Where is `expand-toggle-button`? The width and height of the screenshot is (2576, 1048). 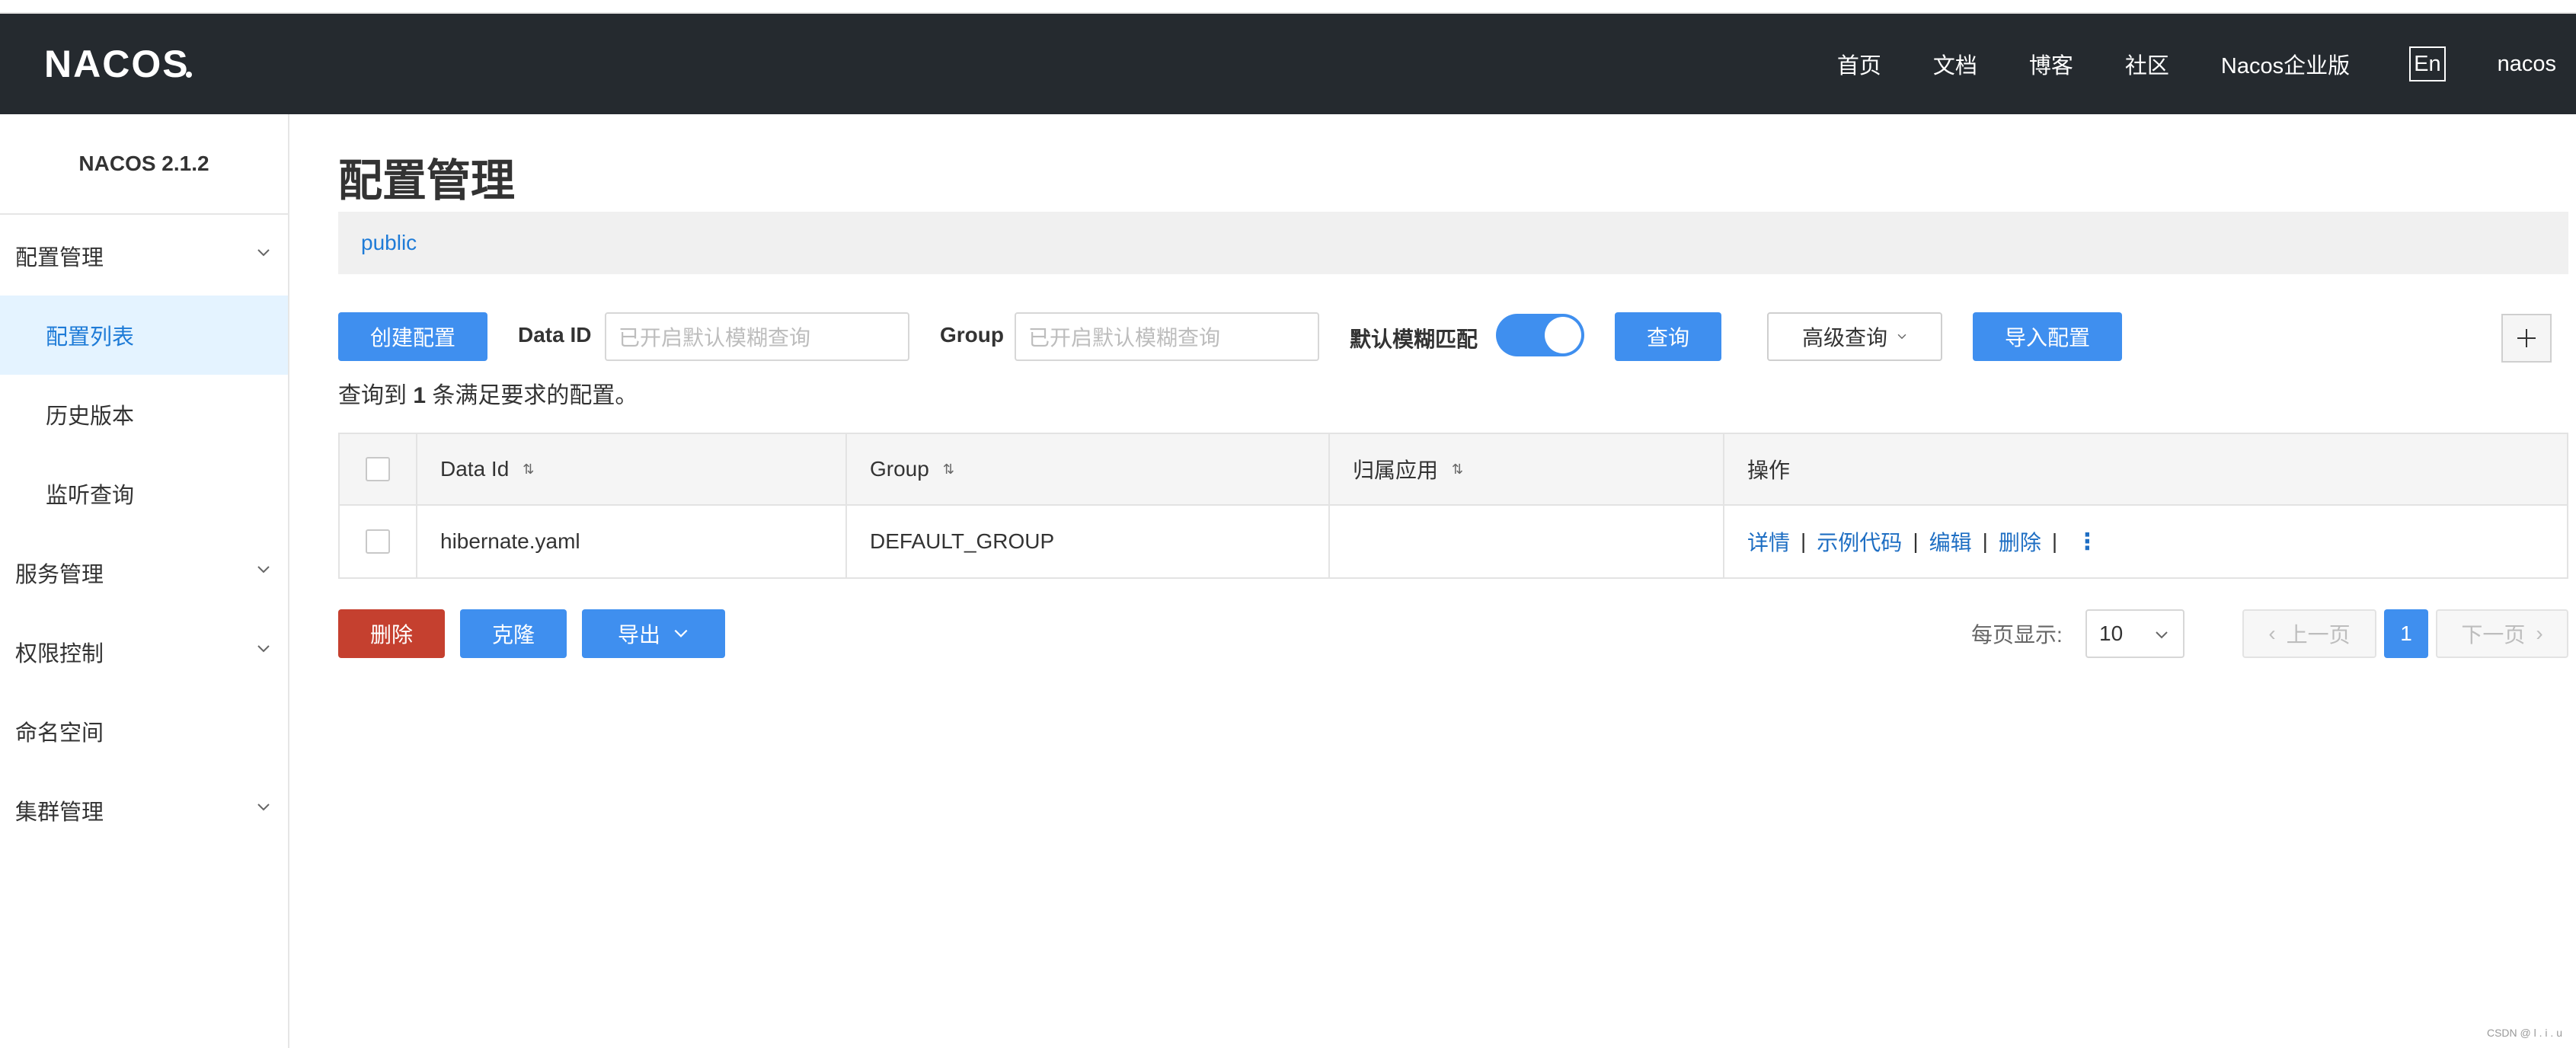
expand-toggle-button is located at coordinates (2527, 338).